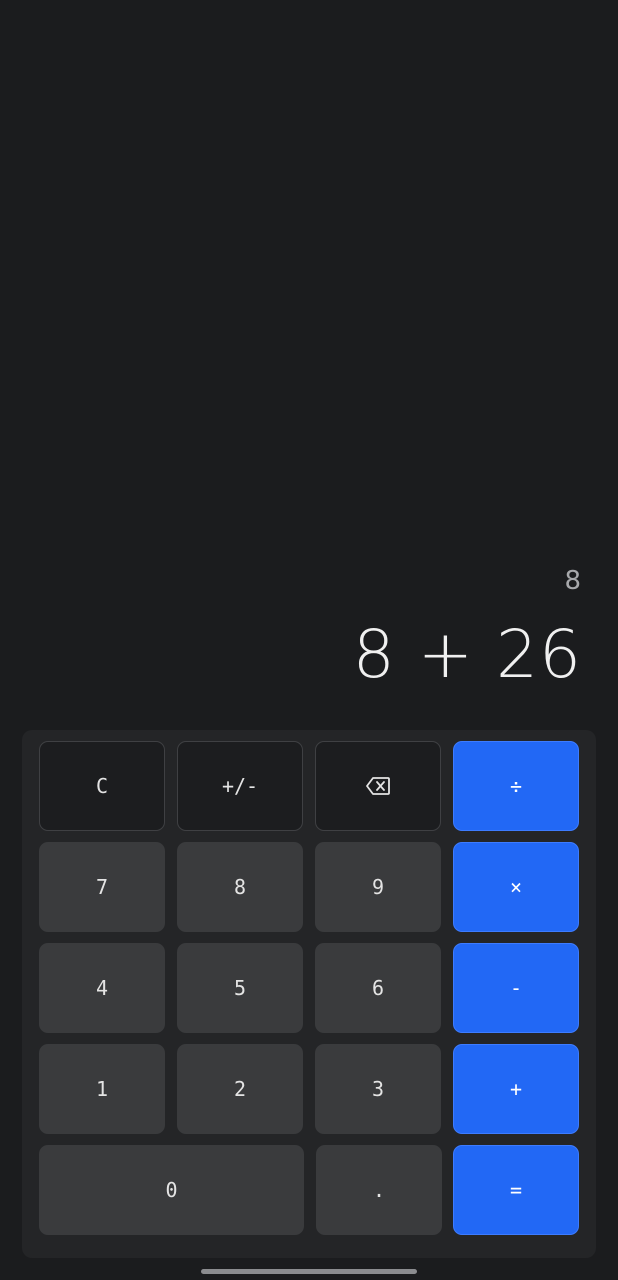 Image resolution: width=618 pixels, height=1280 pixels. I want to click on expression-text: 8 + 26, so click(467, 654).